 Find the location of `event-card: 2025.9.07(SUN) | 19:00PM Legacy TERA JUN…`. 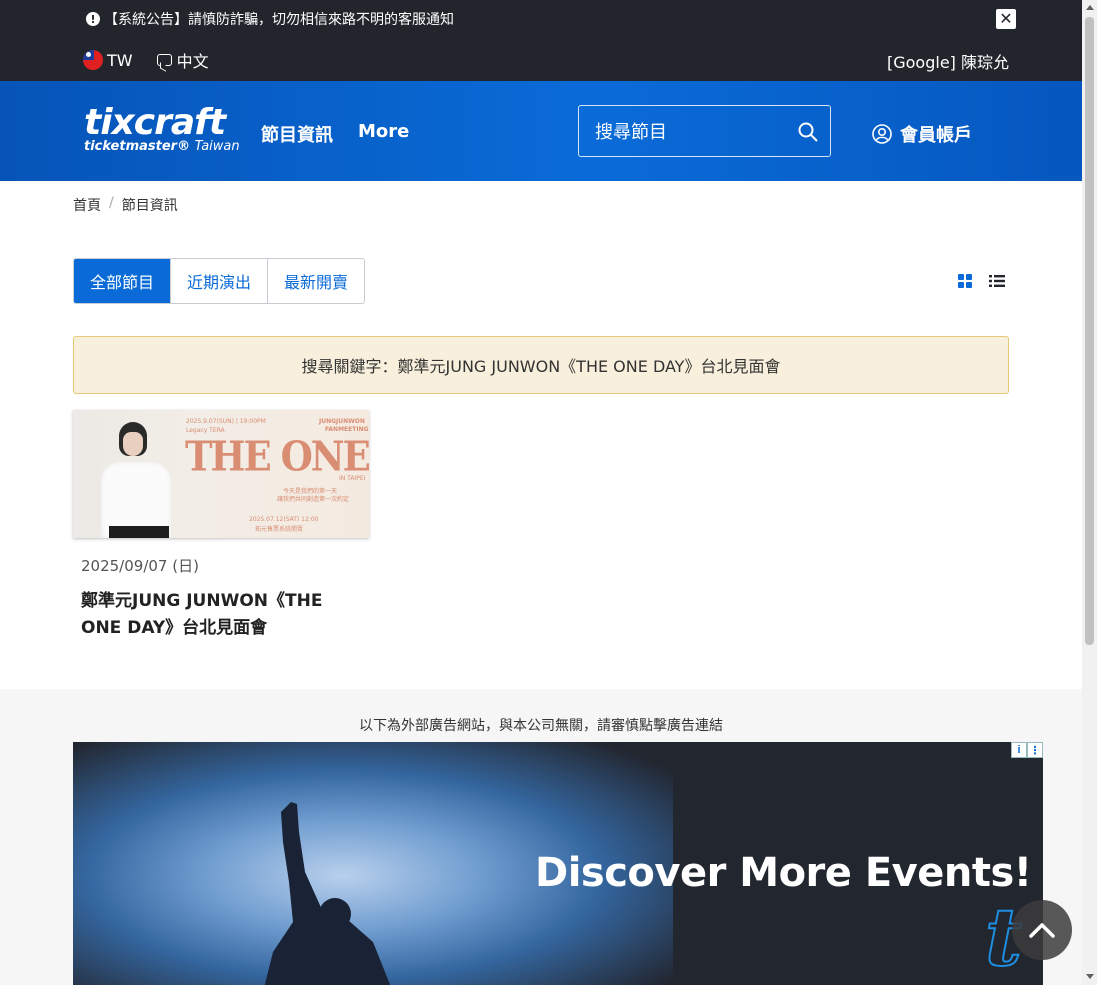

event-card: 2025.9.07(SUN) | 19:00PM Legacy TERA JUN… is located at coordinates (221, 526).